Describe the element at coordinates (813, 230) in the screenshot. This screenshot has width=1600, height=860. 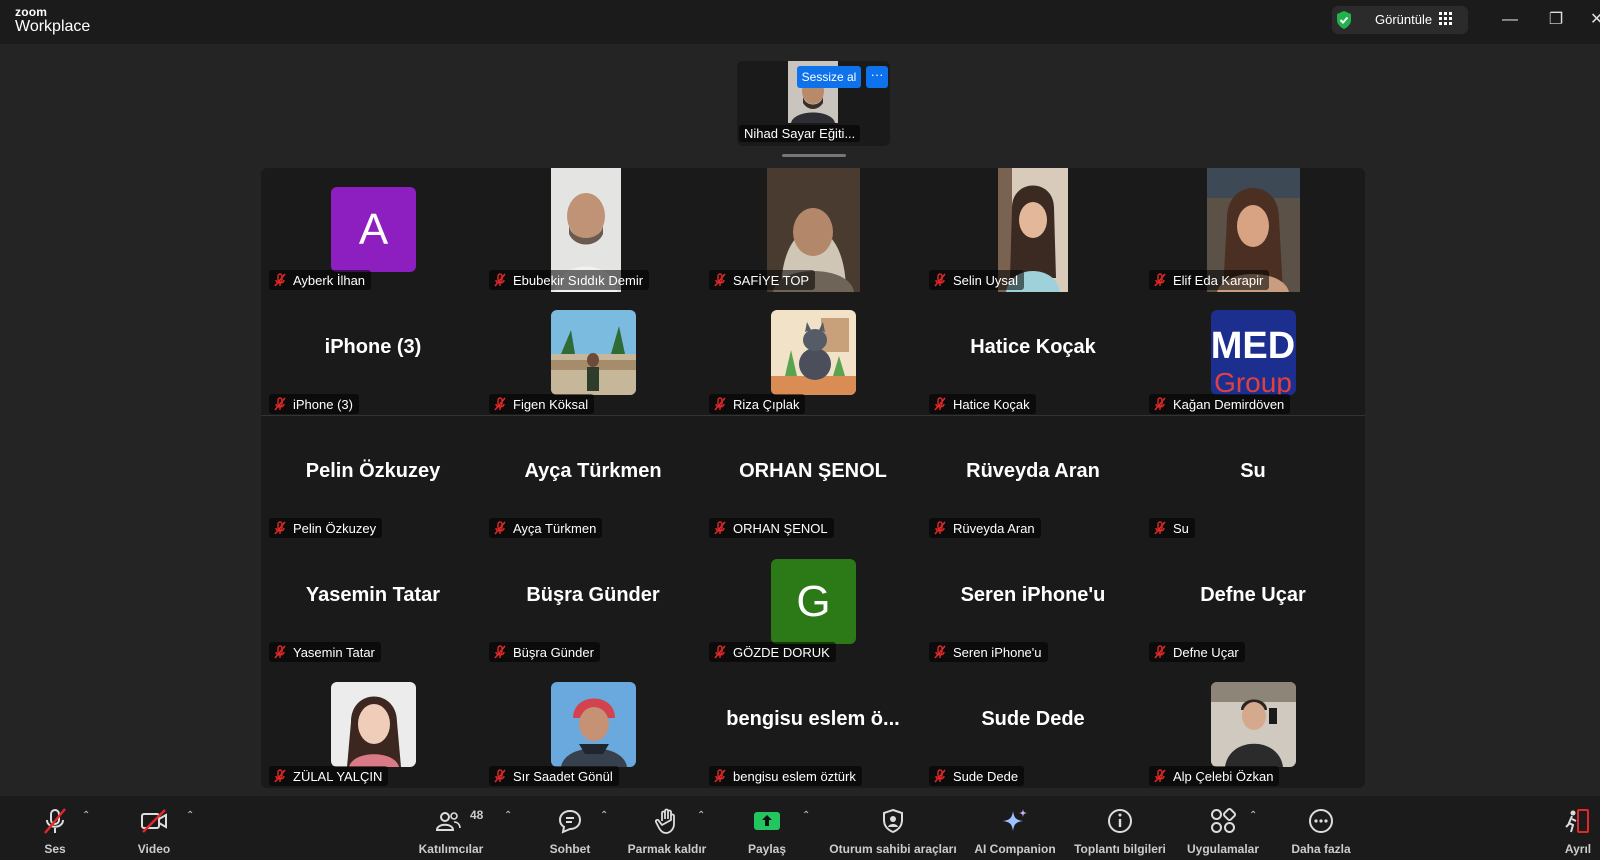
I see `participant-tile: SAFİYE TOP` at that location.